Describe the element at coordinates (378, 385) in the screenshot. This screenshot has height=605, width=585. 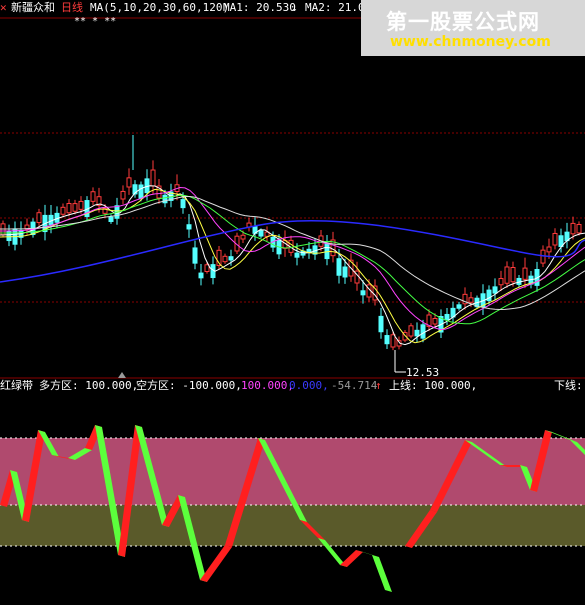
I see `indicator-arrow-icon: ↑` at that location.